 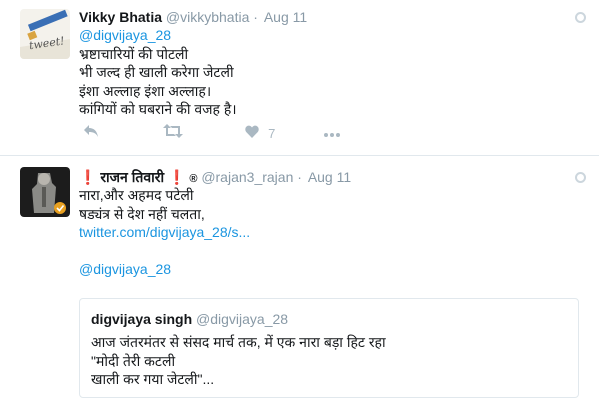 I want to click on tweet-header: ❗ राजन तिवारी ❗ ® @rajan3_rajan · Aug 11, so click(x=215, y=177).